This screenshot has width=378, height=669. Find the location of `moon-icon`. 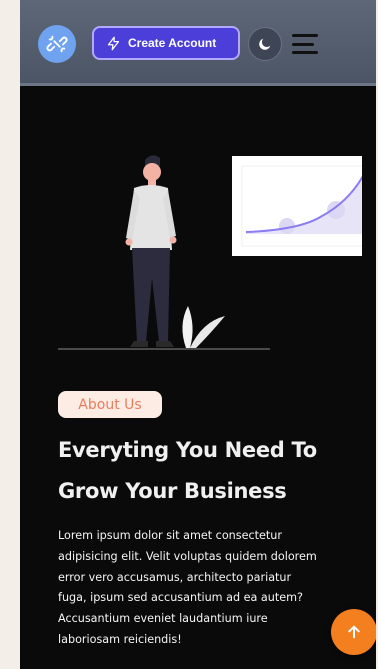

moon-icon is located at coordinates (265, 44).